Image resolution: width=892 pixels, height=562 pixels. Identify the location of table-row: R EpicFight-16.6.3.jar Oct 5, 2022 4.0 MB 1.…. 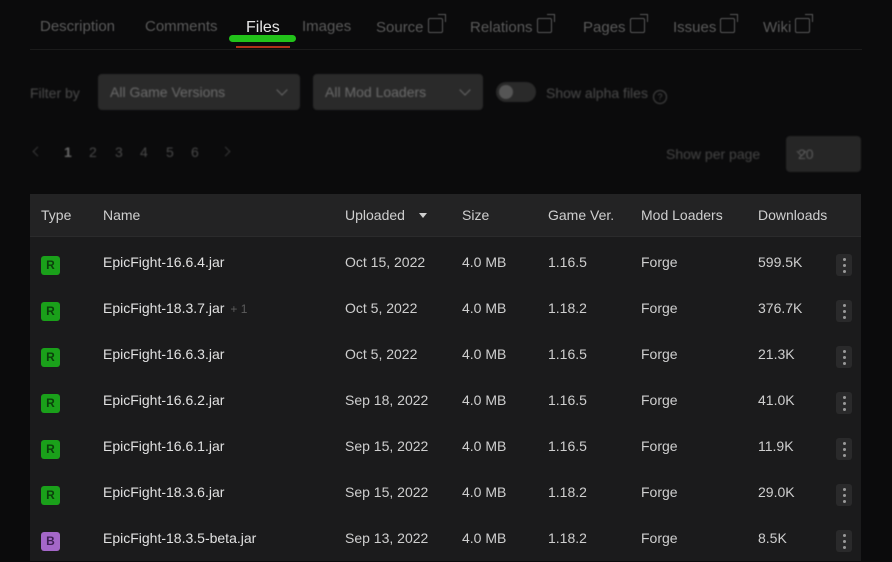
(445, 355).